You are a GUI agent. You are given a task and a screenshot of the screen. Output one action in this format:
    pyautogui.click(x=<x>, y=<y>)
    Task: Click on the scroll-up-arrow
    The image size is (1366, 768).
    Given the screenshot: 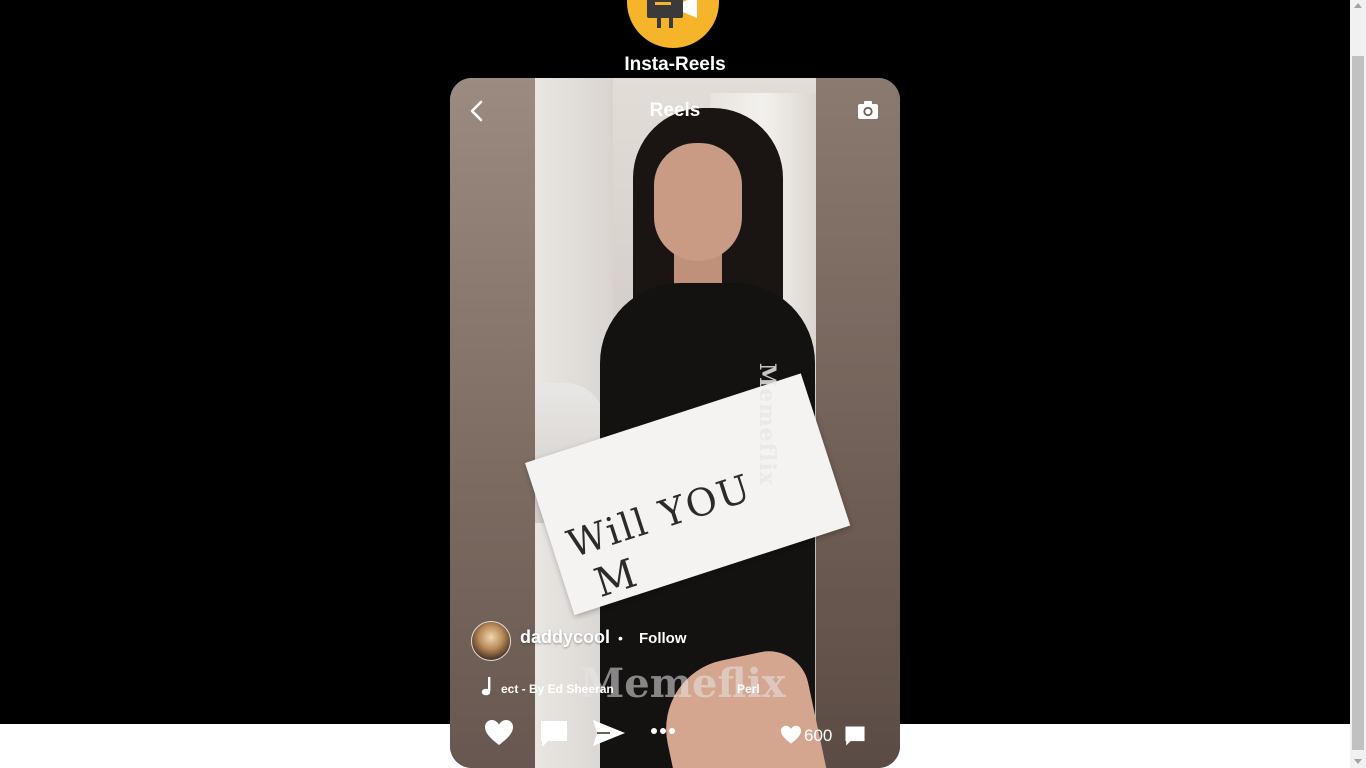 What is the action you would take?
    pyautogui.click(x=1358, y=5)
    